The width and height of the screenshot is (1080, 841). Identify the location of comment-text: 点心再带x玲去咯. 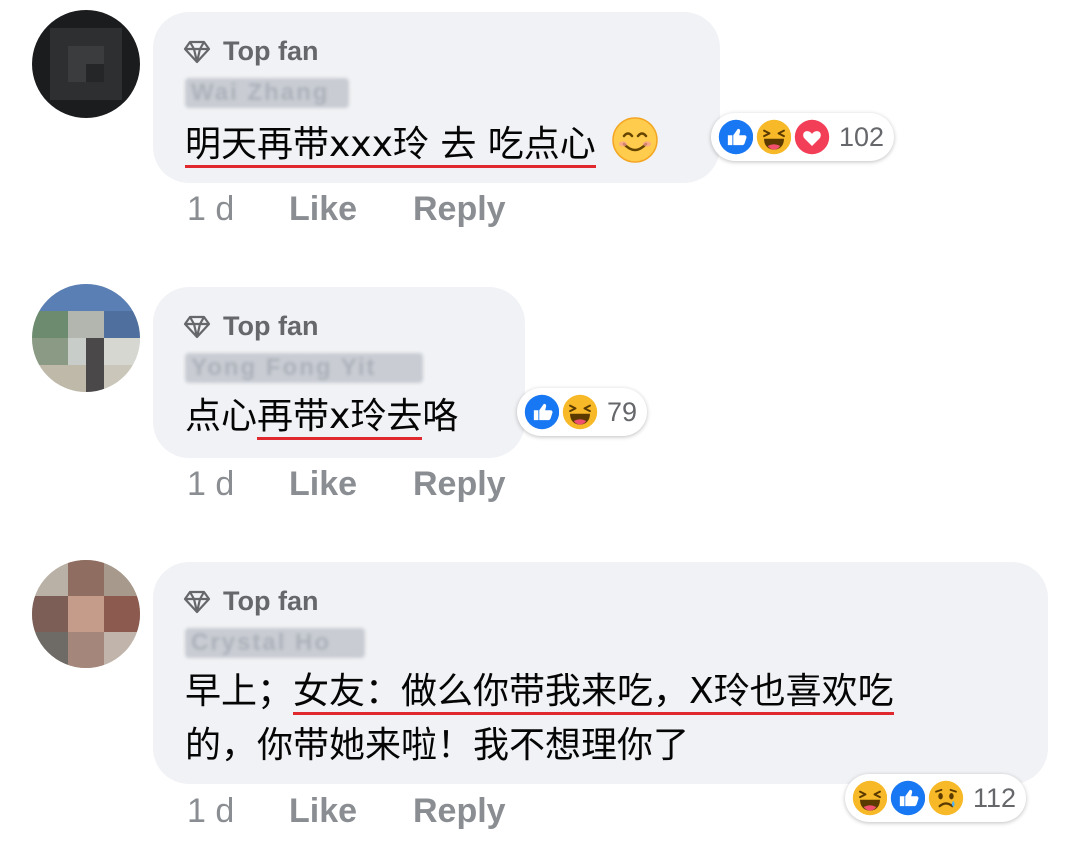
(321, 417).